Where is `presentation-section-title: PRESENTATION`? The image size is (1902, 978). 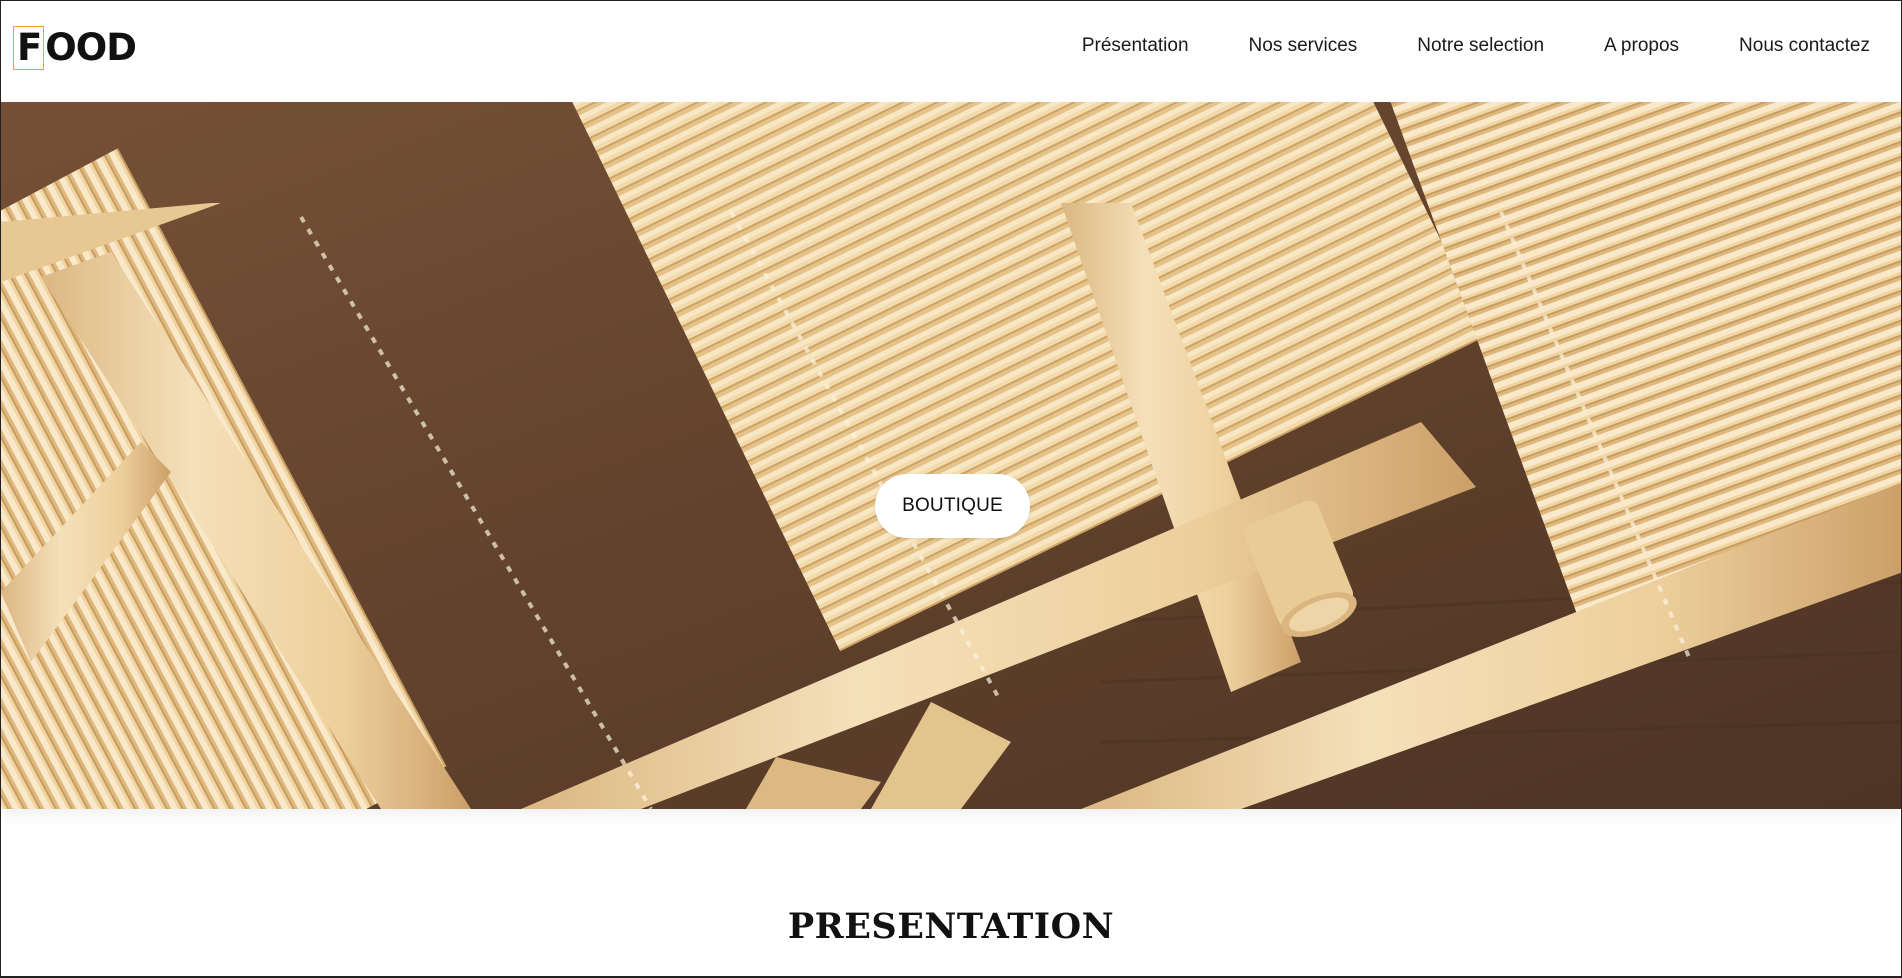
presentation-section-title: PRESENTATION is located at coordinates (951, 926).